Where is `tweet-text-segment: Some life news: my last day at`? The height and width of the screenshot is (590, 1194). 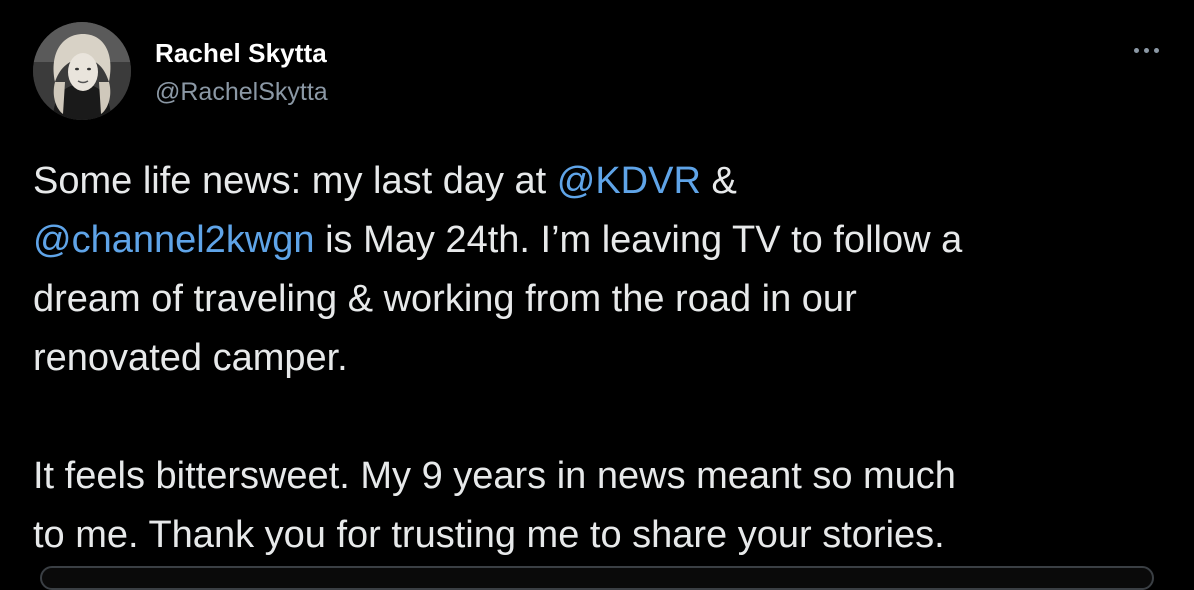
tweet-text-segment: Some life news: my last day at is located at coordinates (295, 181).